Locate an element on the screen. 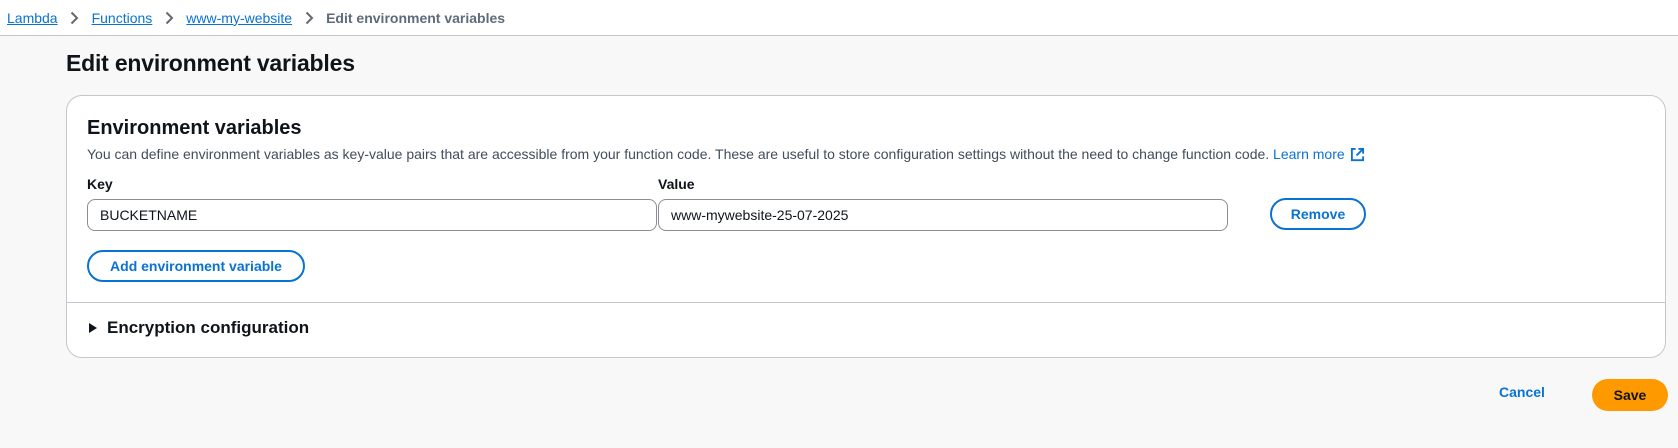 The height and width of the screenshot is (448, 1678). value-input is located at coordinates (943, 215).